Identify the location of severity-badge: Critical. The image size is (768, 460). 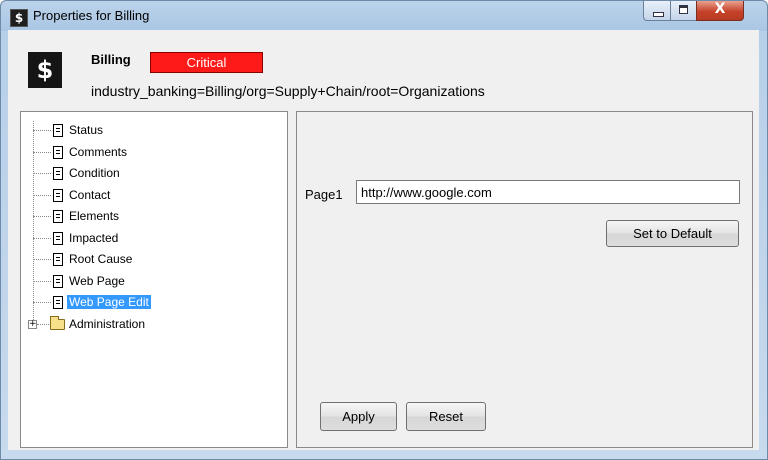
(206, 62).